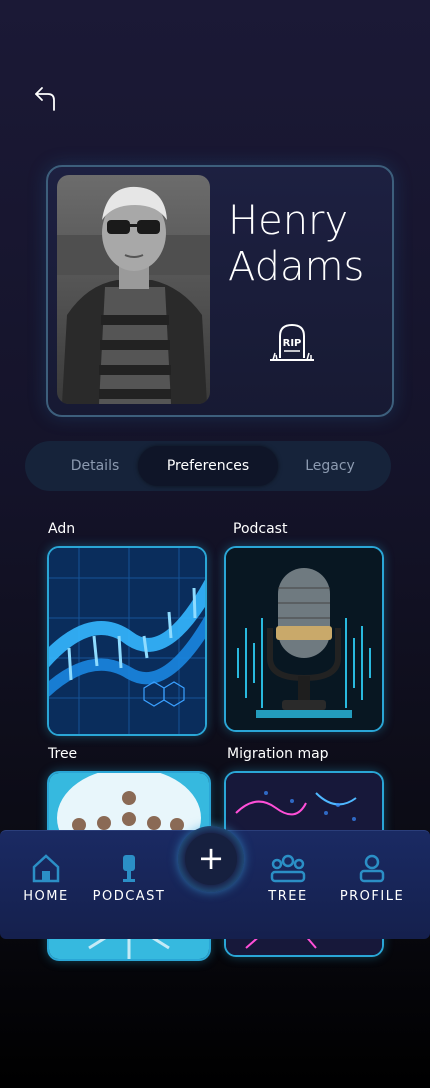 This screenshot has height=1088, width=430. I want to click on tile-label-podcast: Podcast, so click(260, 529).